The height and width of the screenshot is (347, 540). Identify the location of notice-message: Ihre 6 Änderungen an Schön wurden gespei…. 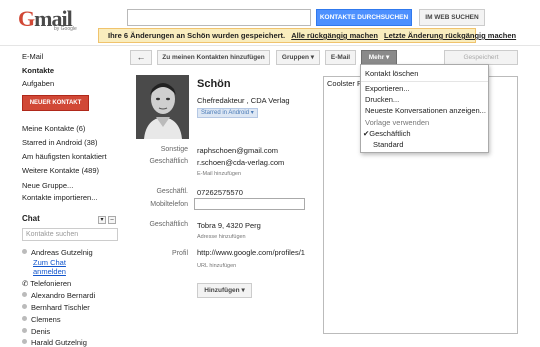
(197, 35).